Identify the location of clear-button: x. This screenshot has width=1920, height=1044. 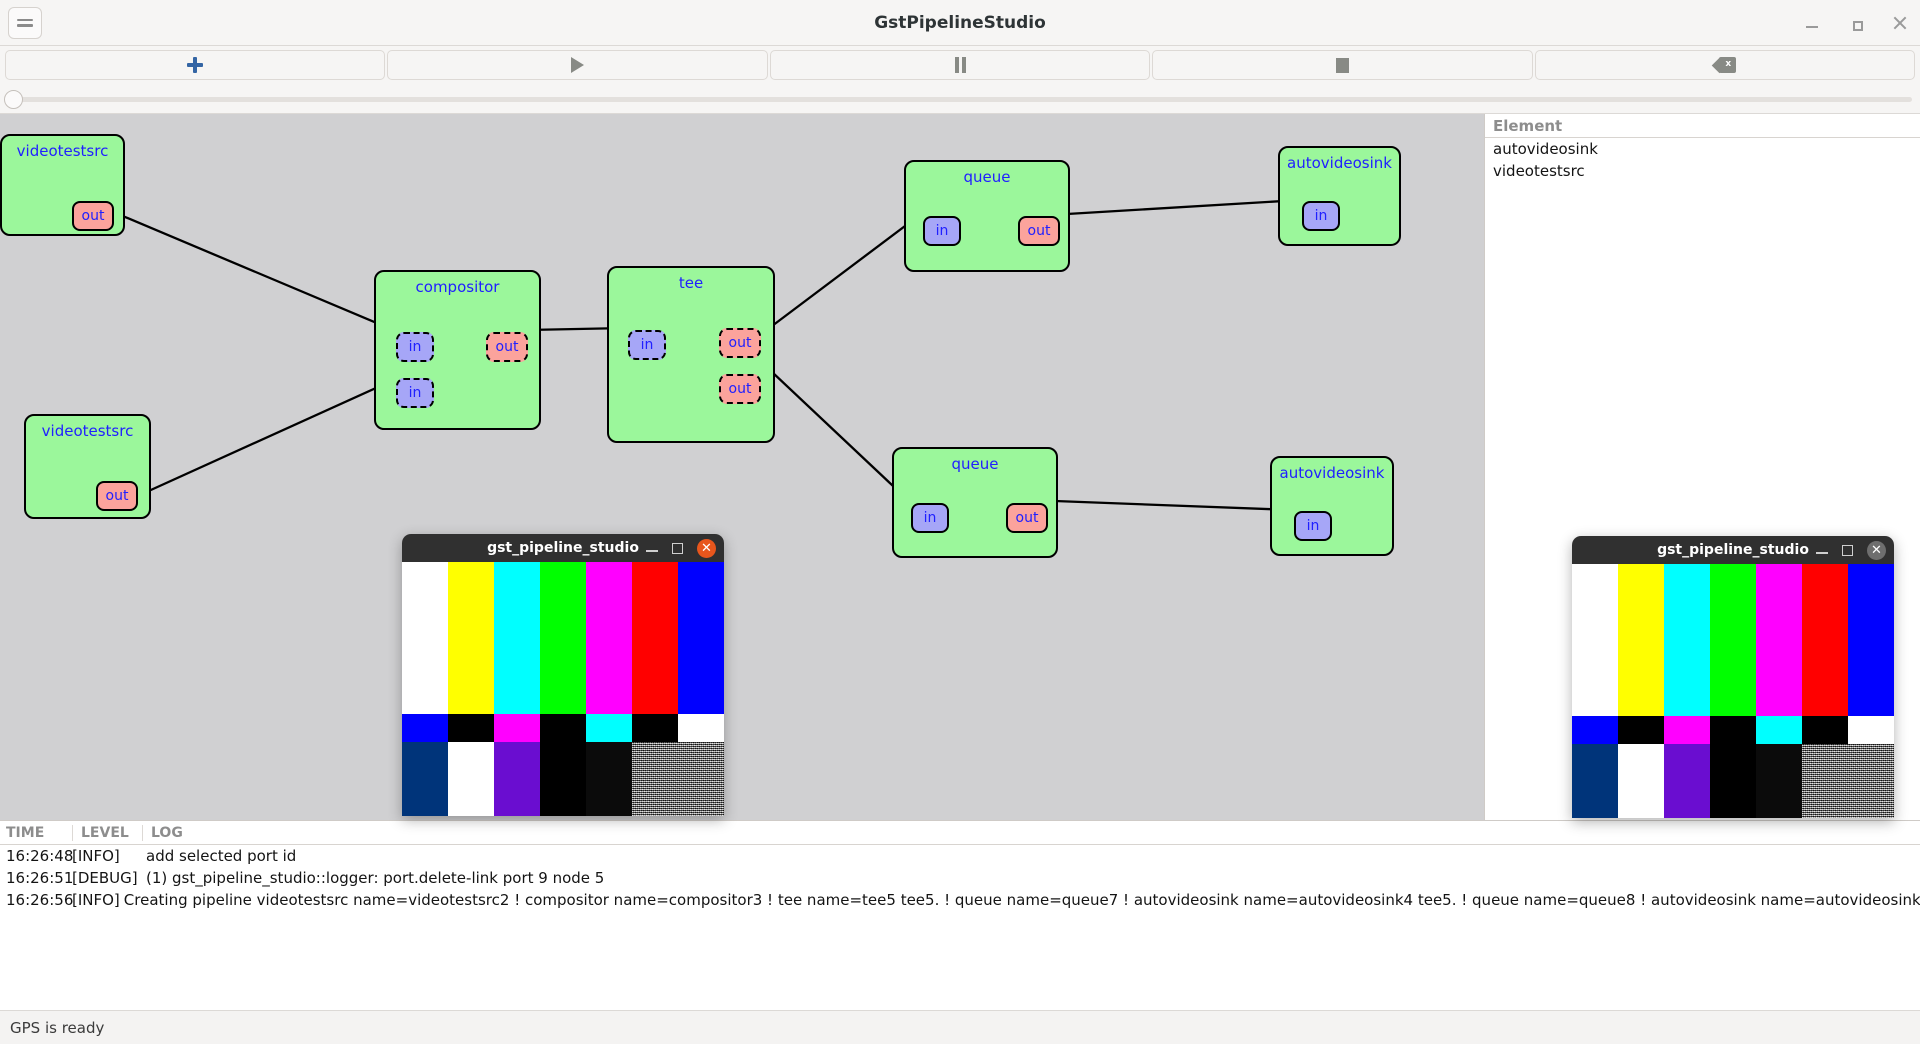
(1725, 65).